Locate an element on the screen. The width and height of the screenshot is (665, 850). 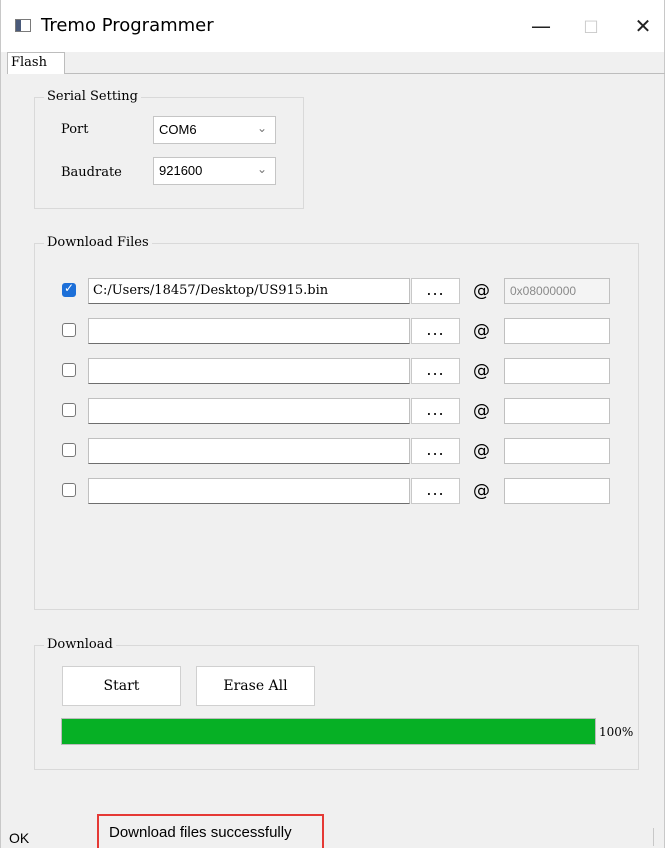
tab-flash: Flash is located at coordinates (36, 63).